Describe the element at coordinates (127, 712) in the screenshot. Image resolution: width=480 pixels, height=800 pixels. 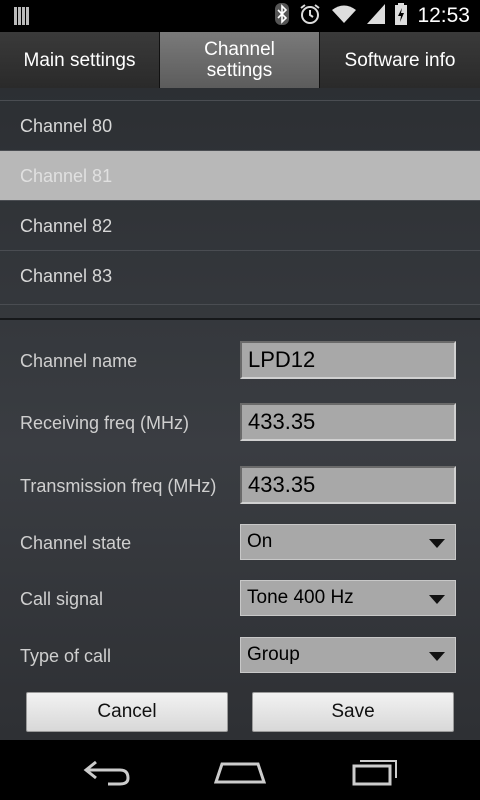
I see `cancel-button: Cancel` at that location.